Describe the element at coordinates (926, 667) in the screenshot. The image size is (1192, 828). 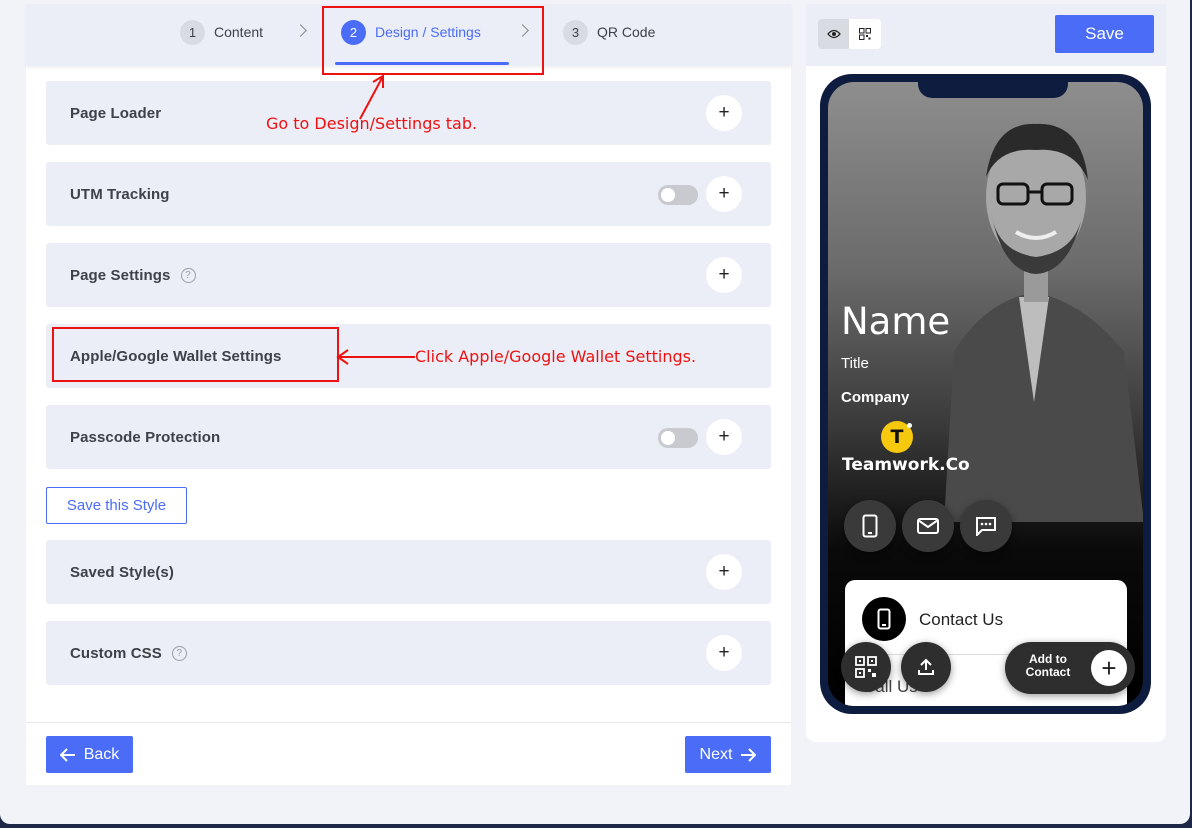
I see `share-icon` at that location.